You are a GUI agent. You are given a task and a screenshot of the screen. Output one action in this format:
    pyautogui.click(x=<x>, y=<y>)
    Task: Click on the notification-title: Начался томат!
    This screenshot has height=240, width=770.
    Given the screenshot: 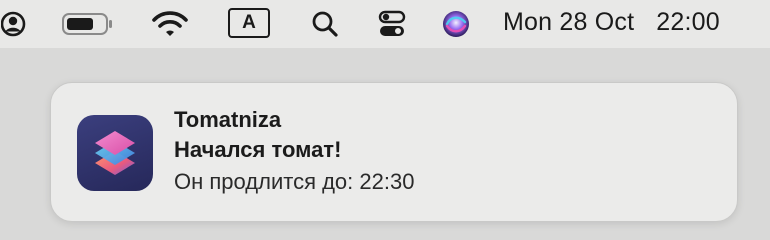 What is the action you would take?
    pyautogui.click(x=258, y=149)
    